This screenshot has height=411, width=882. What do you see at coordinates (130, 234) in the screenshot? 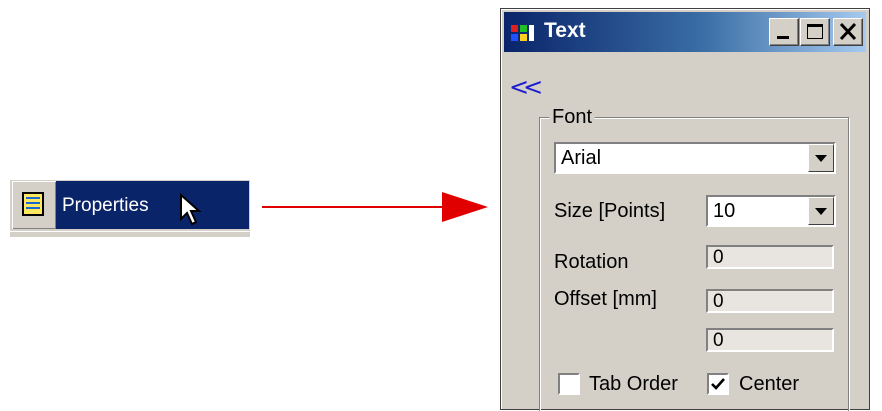
I see `menu-bottom-edge` at bounding box center [130, 234].